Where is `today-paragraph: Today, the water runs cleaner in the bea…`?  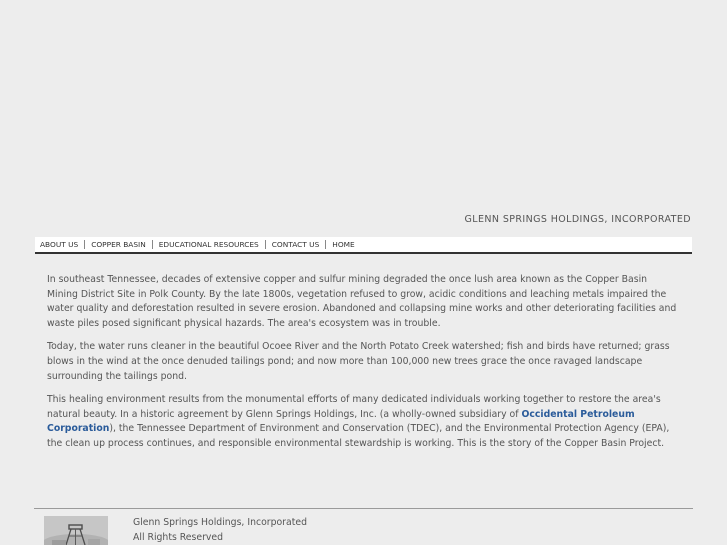
today-paragraph: Today, the water runs cleaner in the bea… is located at coordinates (358, 361).